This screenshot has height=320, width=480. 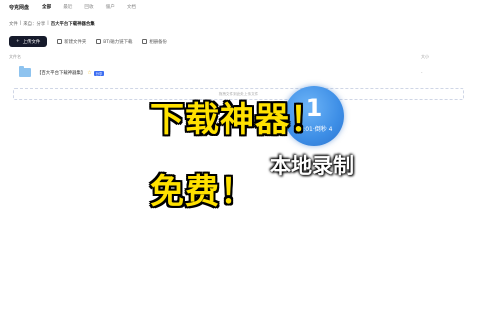 I want to click on toolbar: + 上传文件 新建文件夹 BT/磁力链下载 相册备份, so click(x=88, y=41).